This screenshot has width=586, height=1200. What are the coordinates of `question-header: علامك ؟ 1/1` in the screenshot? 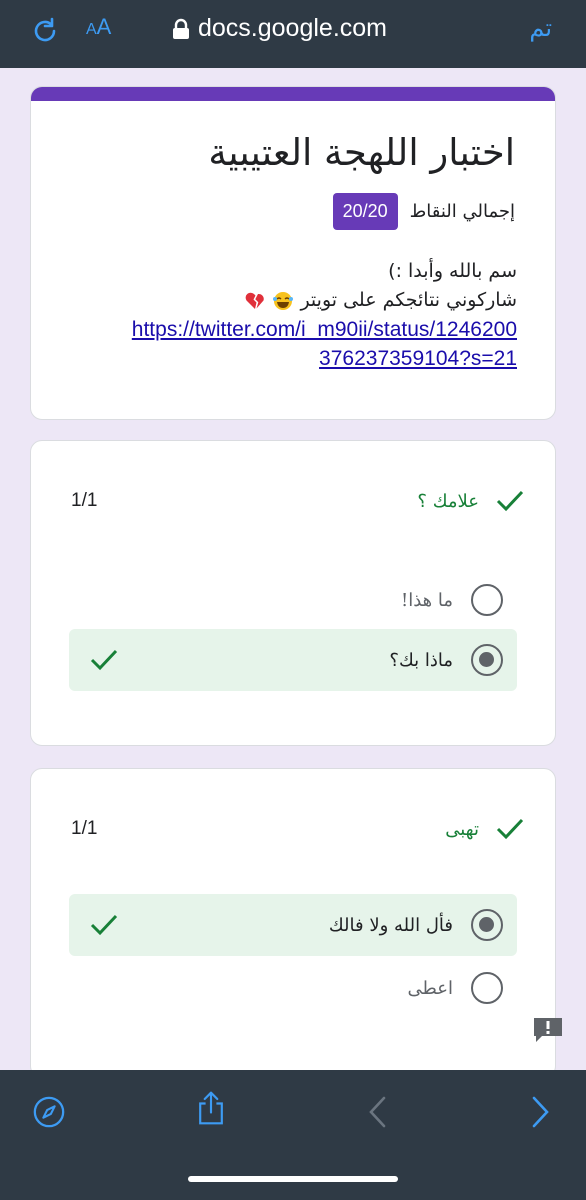 It's located at (298, 501).